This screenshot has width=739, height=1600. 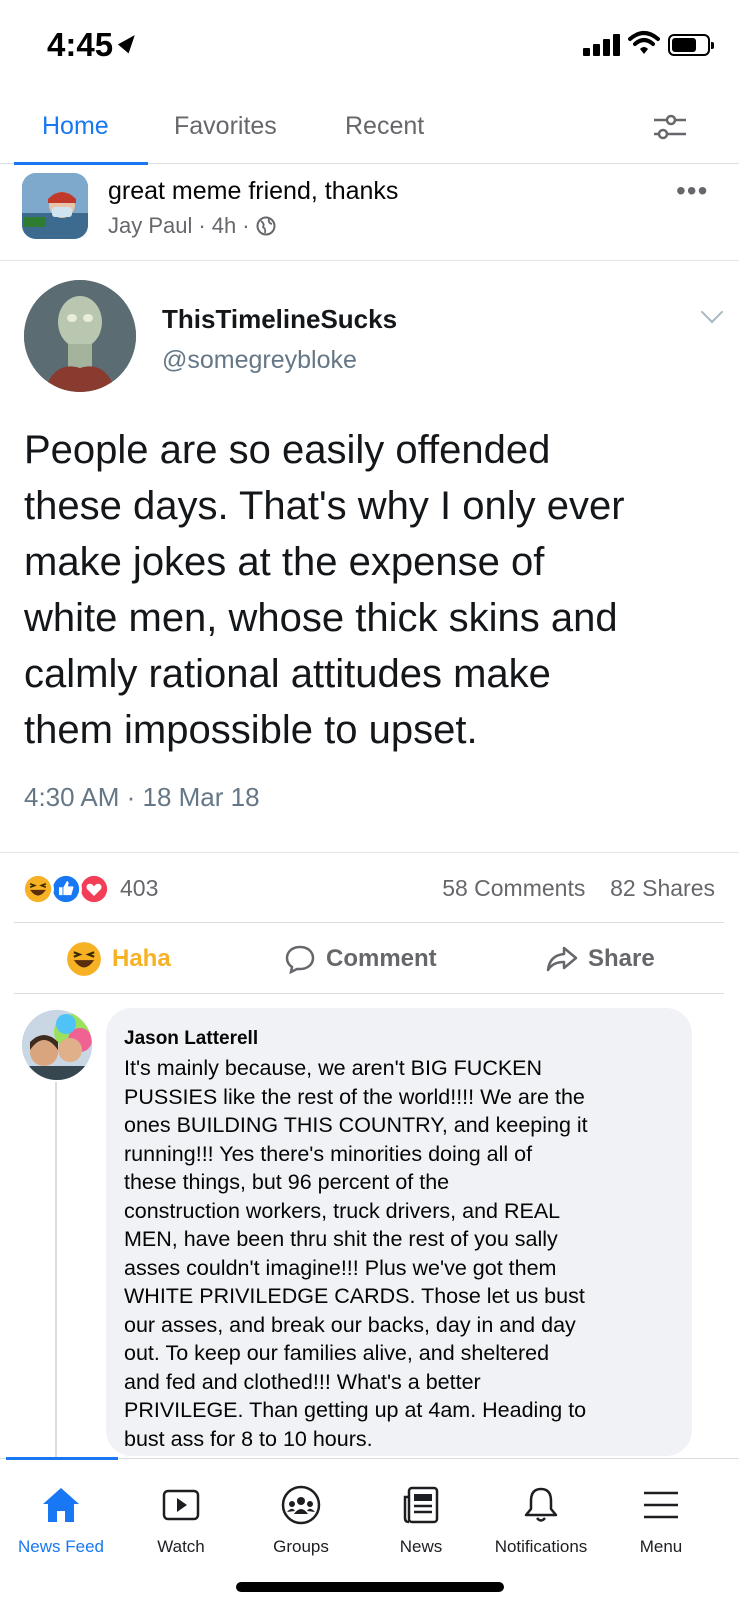 I want to click on cellular-signal-icon, so click(x=603, y=45).